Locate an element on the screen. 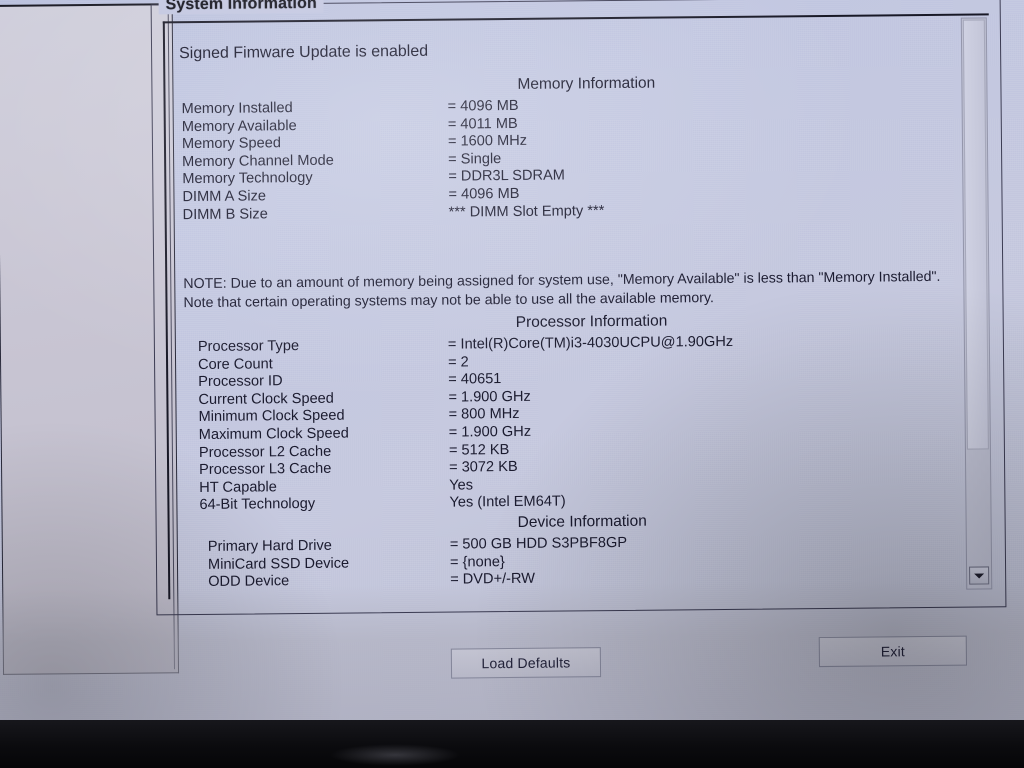 The width and height of the screenshot is (1024, 768). footer-button-bar: Load Defaults Exit is located at coordinates (512, 657).